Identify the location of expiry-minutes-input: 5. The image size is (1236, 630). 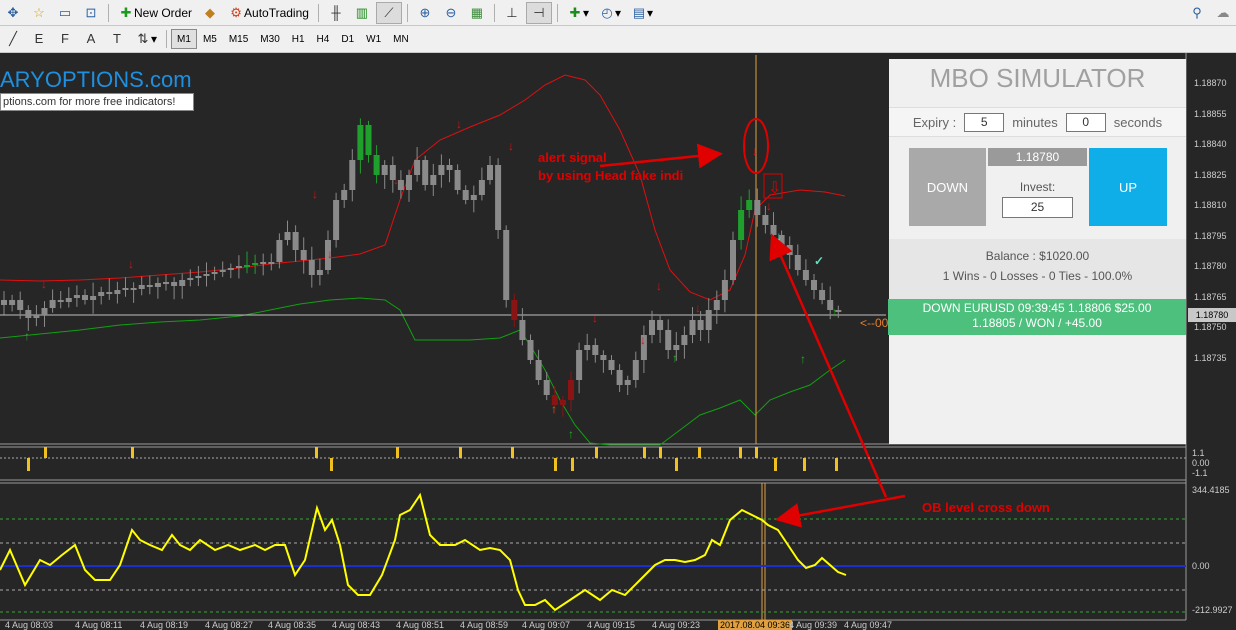
(984, 122).